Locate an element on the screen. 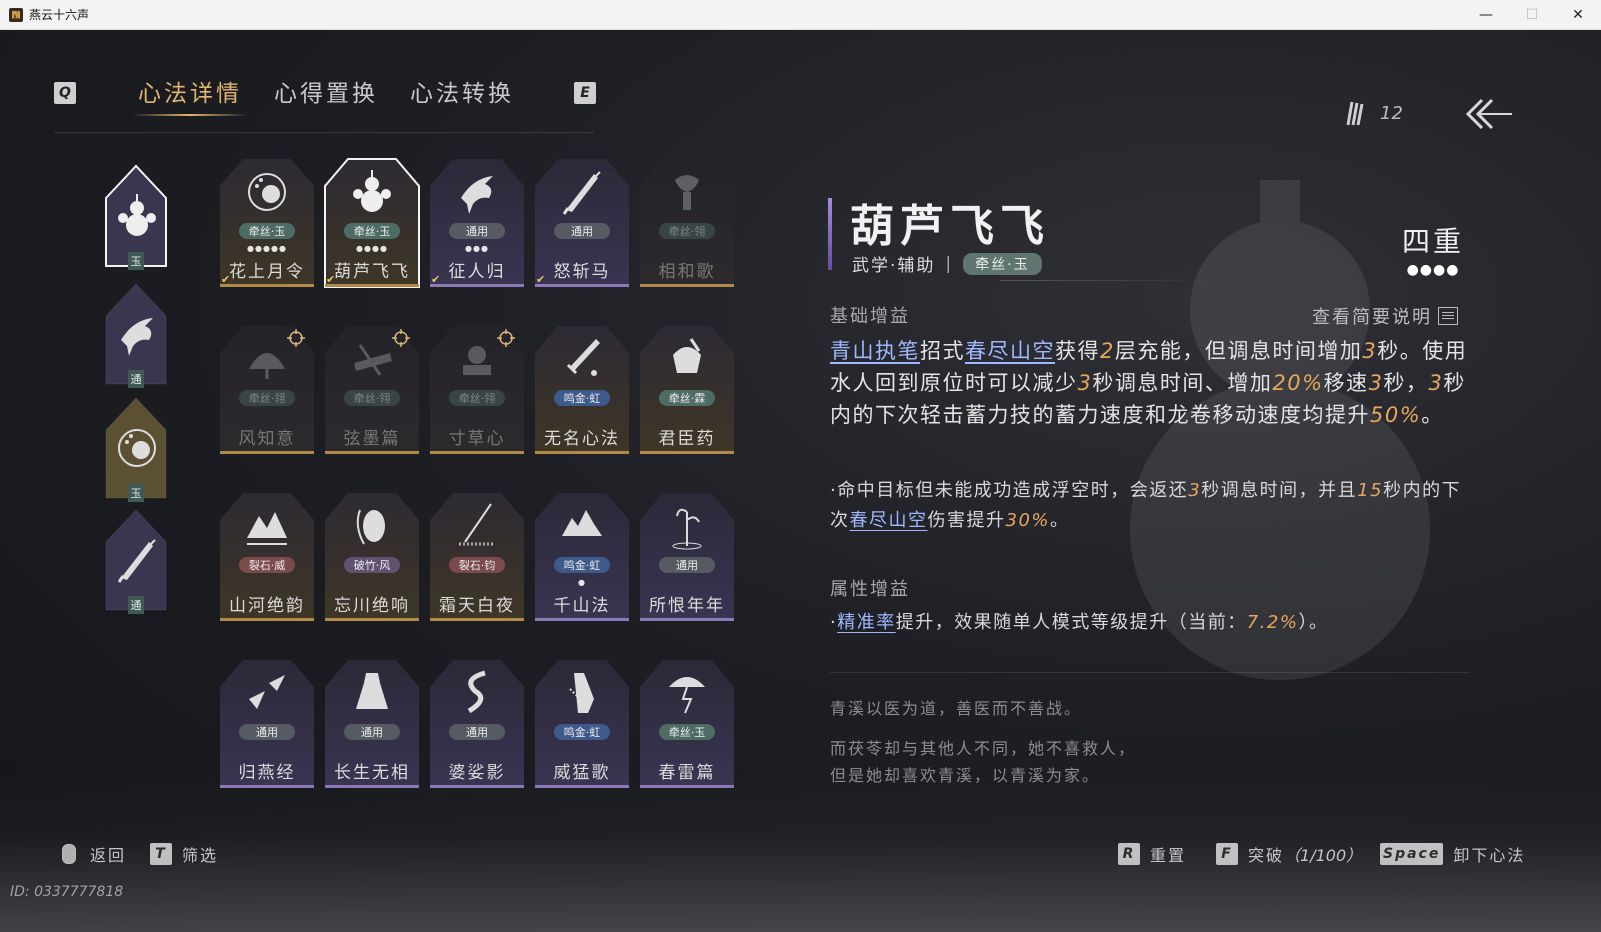  tier-indicator: 四重 ●●●● is located at coordinates (1433, 249).